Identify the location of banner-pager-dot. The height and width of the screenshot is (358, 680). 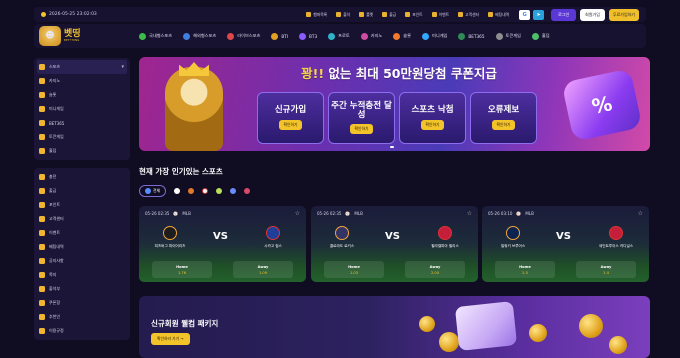
(392, 147).